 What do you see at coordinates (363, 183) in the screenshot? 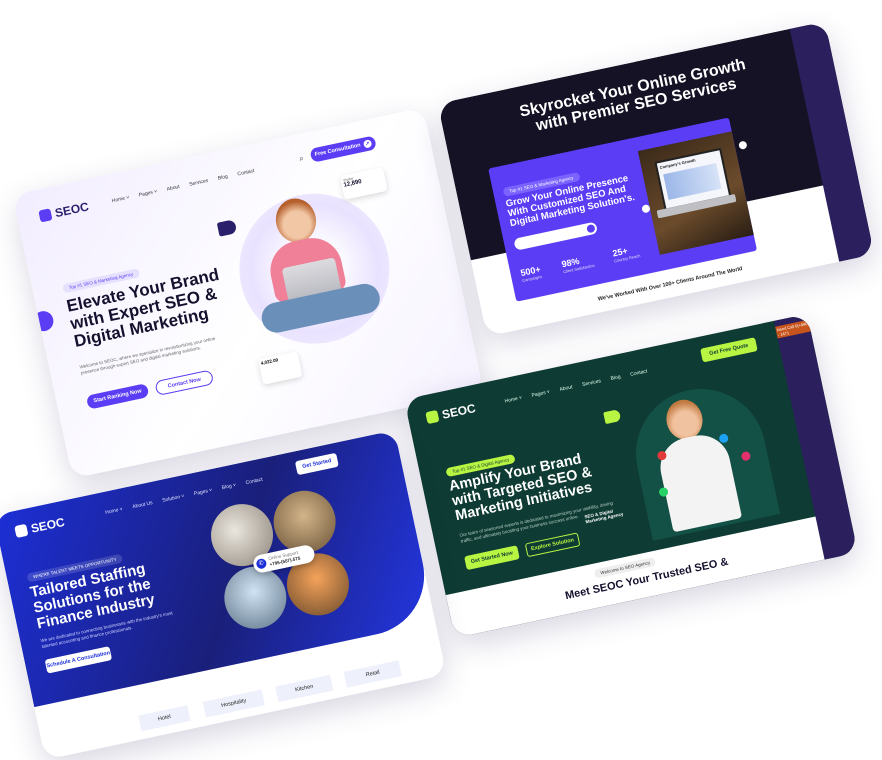
I see `visitor-stat-card: Visitor 12,890` at bounding box center [363, 183].